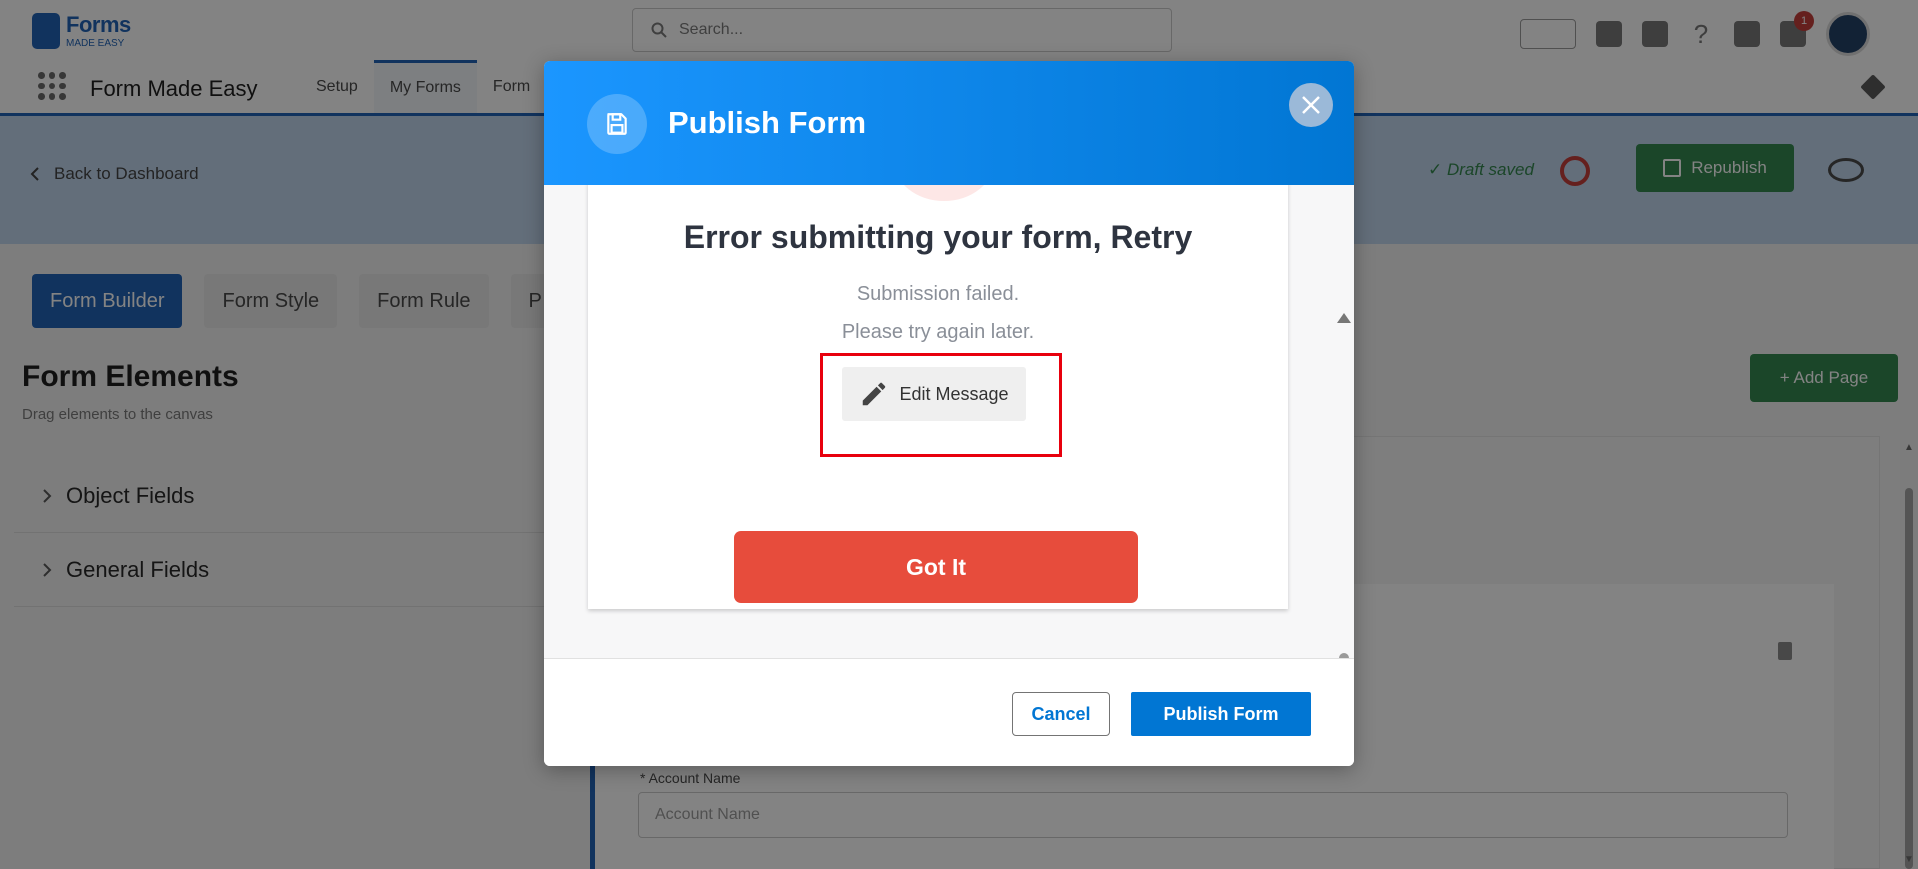  Describe the element at coordinates (1061, 714) in the screenshot. I see `cancel-button: Cancel` at that location.